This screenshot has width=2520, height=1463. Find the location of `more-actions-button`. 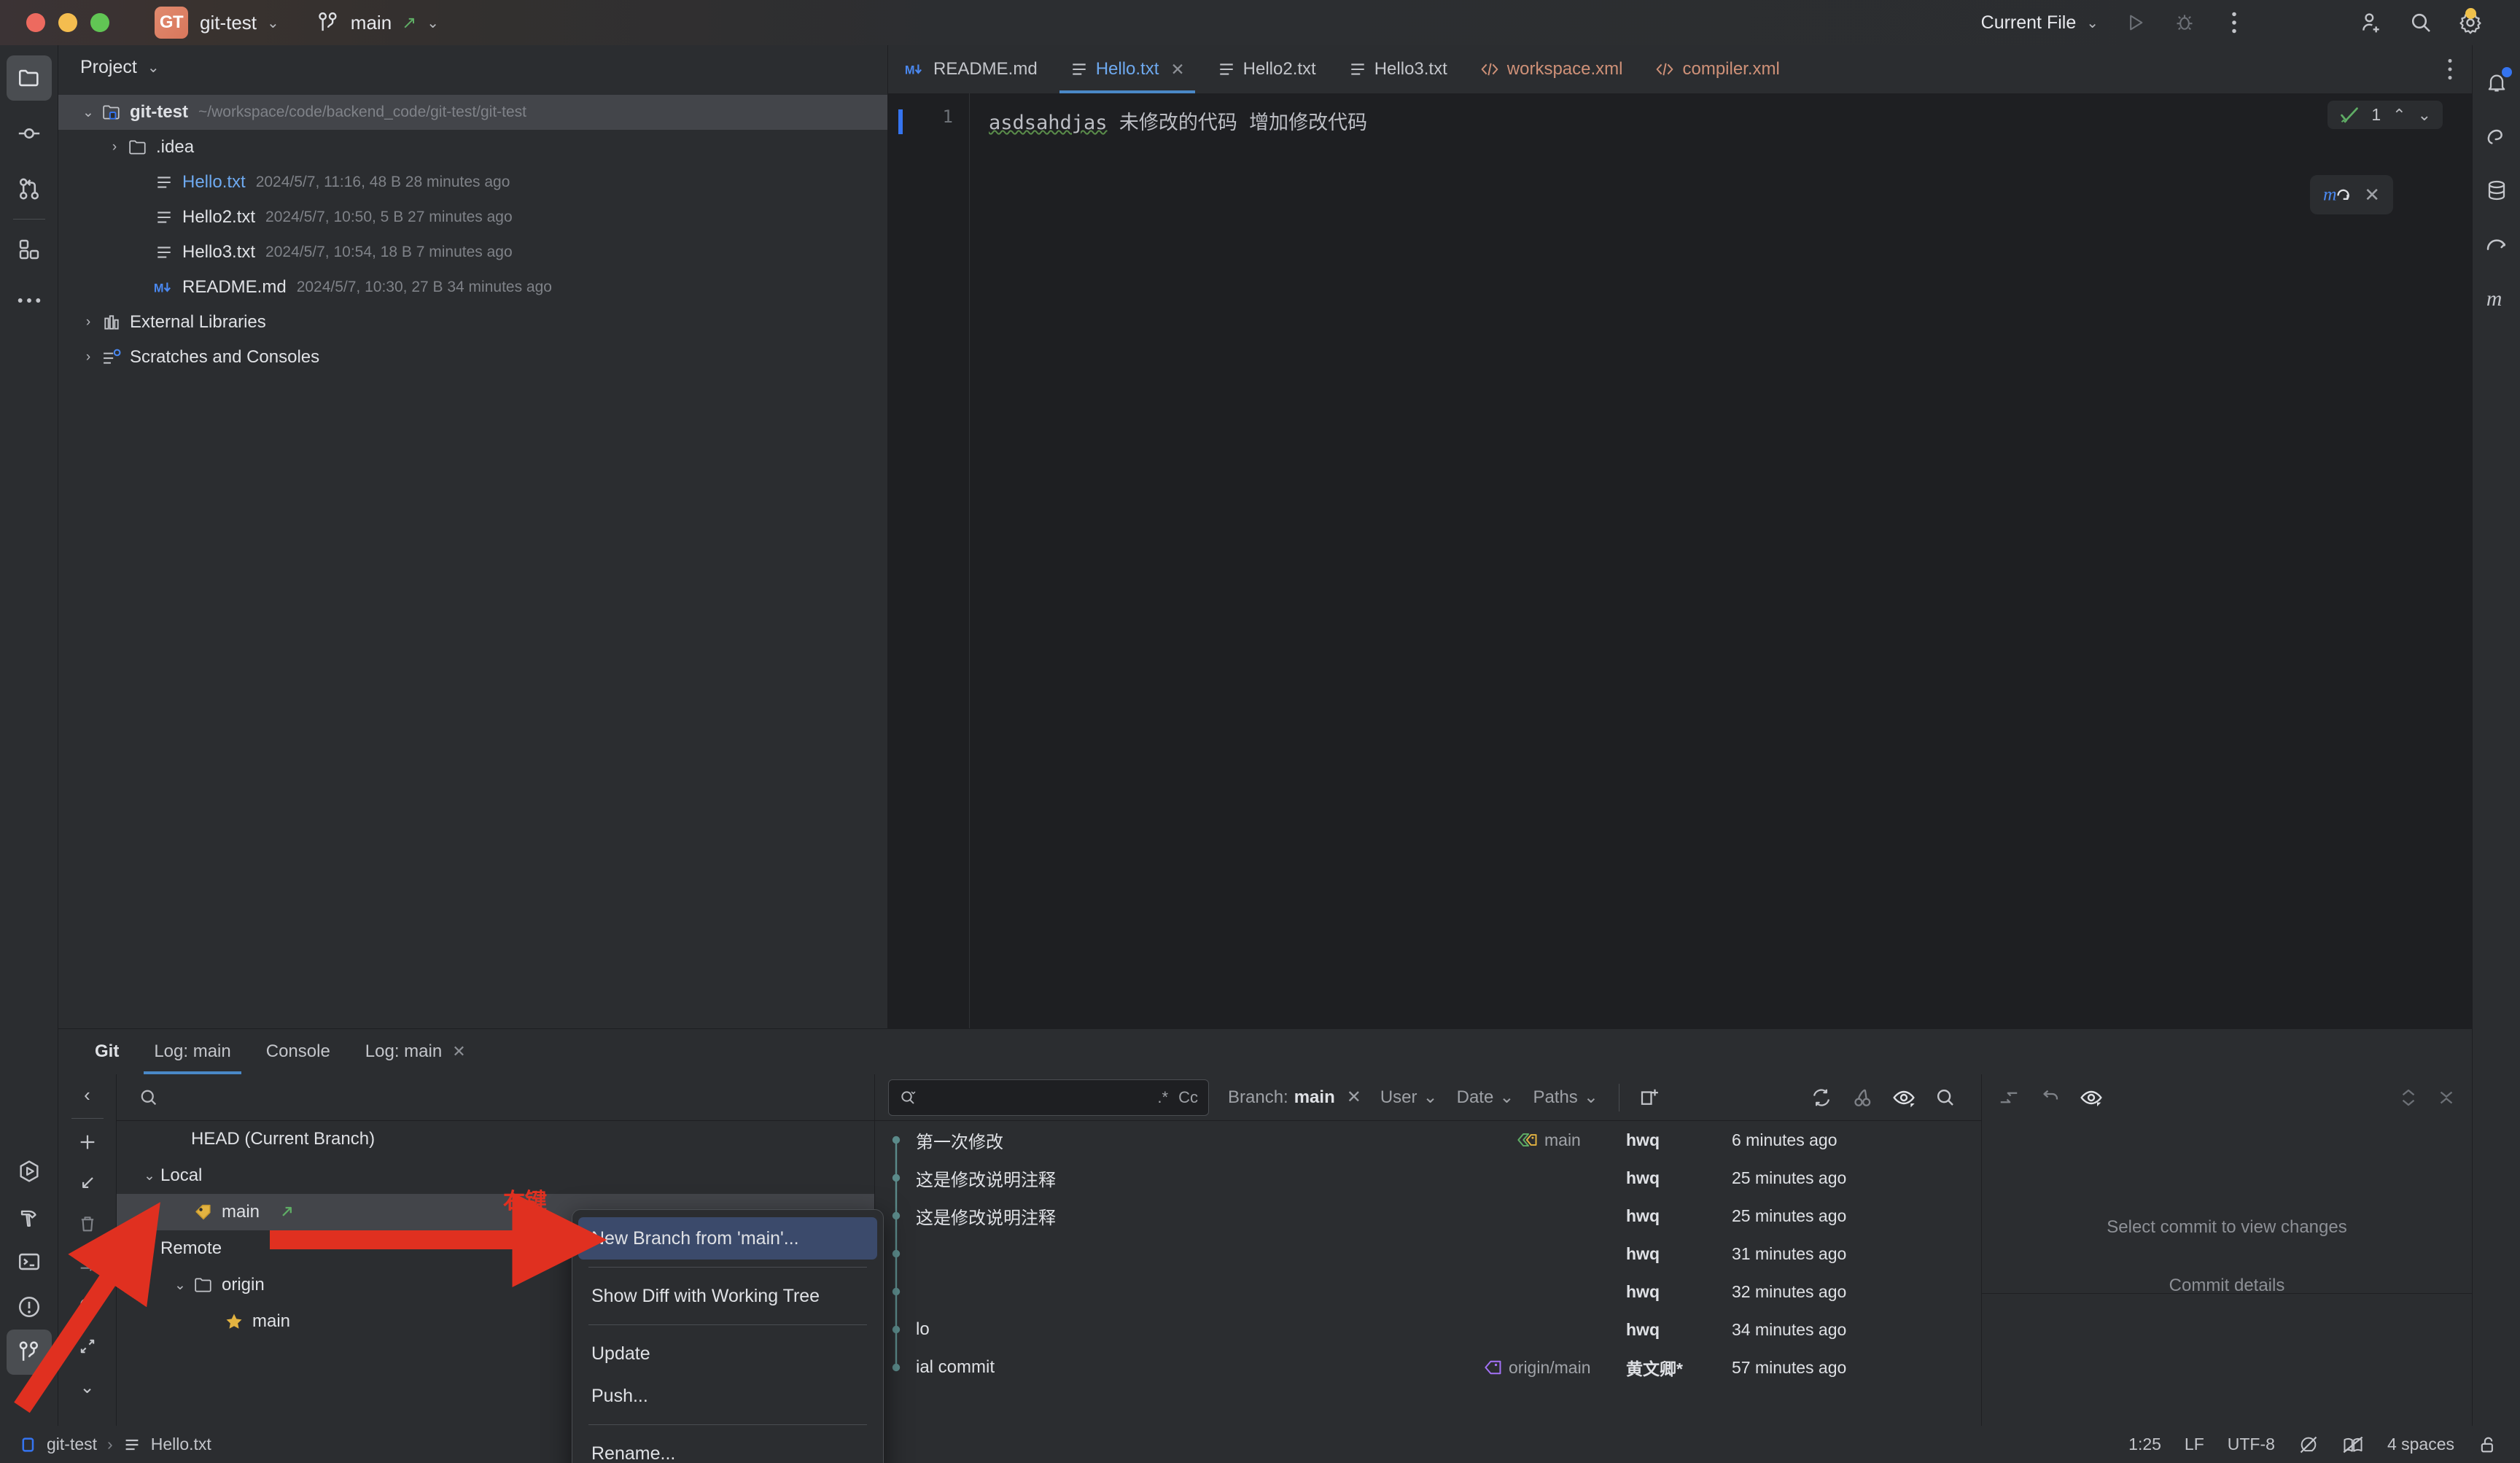

more-actions-button is located at coordinates (2234, 22).